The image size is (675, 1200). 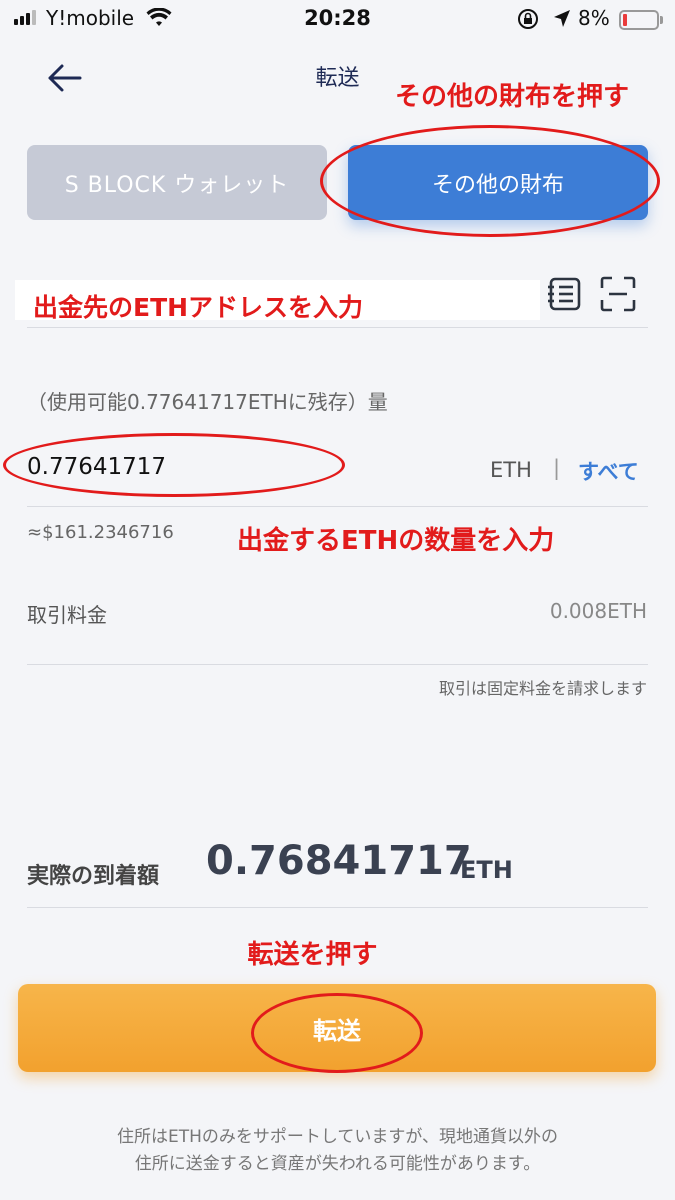 What do you see at coordinates (177, 182) in the screenshot?
I see `tab-sblock-wallet: S BLOCK ウォレット` at bounding box center [177, 182].